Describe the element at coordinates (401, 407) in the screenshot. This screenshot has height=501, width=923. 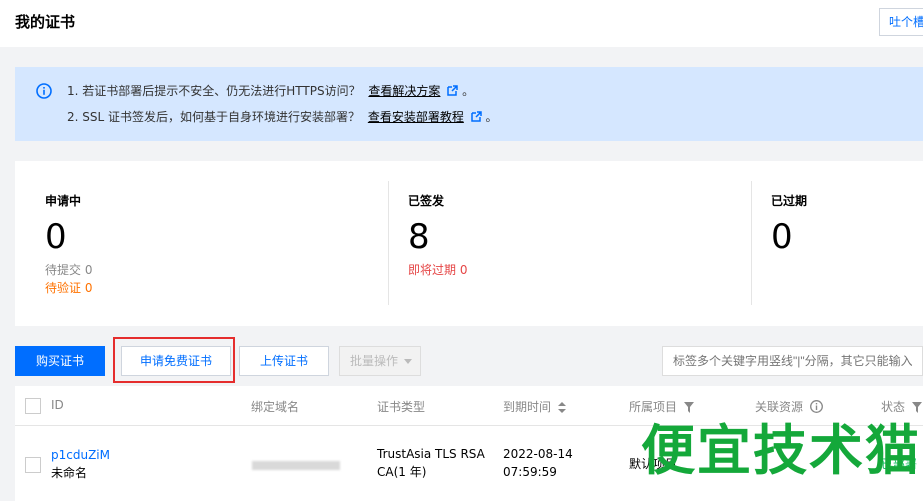
I see `column-header-cert-type: 证书类型` at that location.